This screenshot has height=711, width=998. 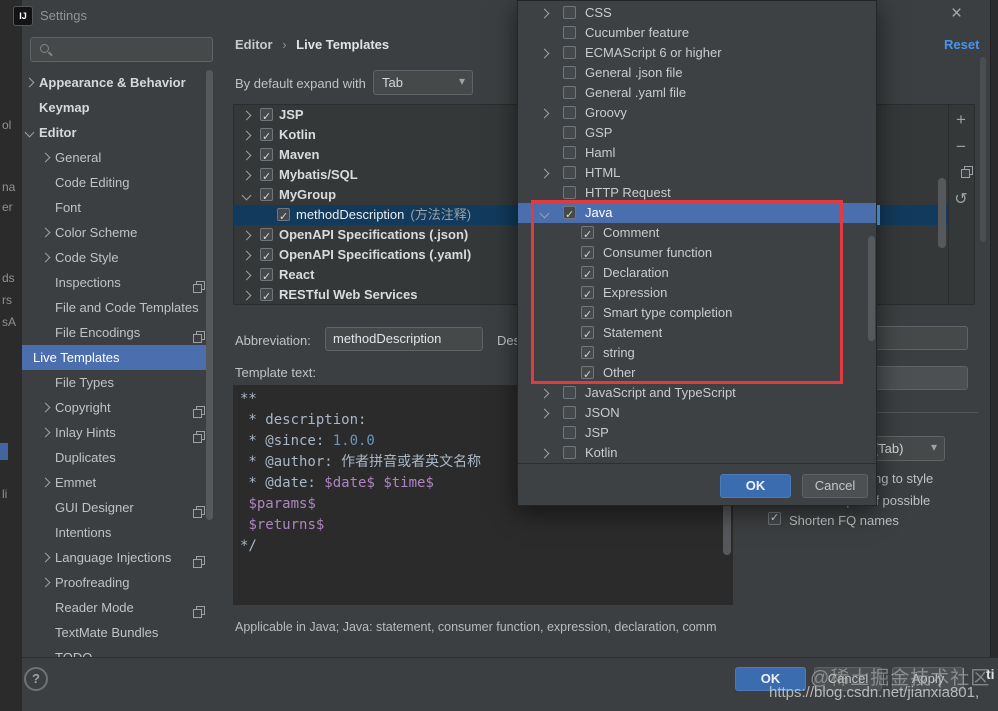 I want to click on context-row-jsp: JSP, so click(x=697, y=433).